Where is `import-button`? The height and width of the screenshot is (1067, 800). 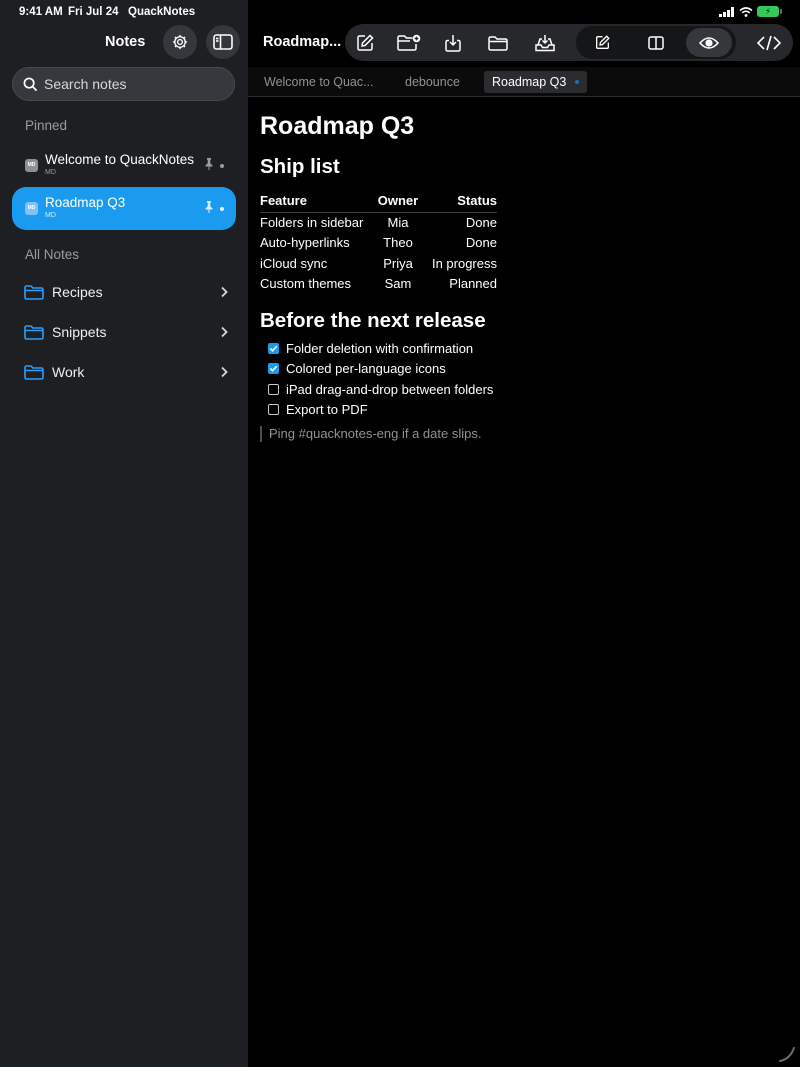 import-button is located at coordinates (453, 42).